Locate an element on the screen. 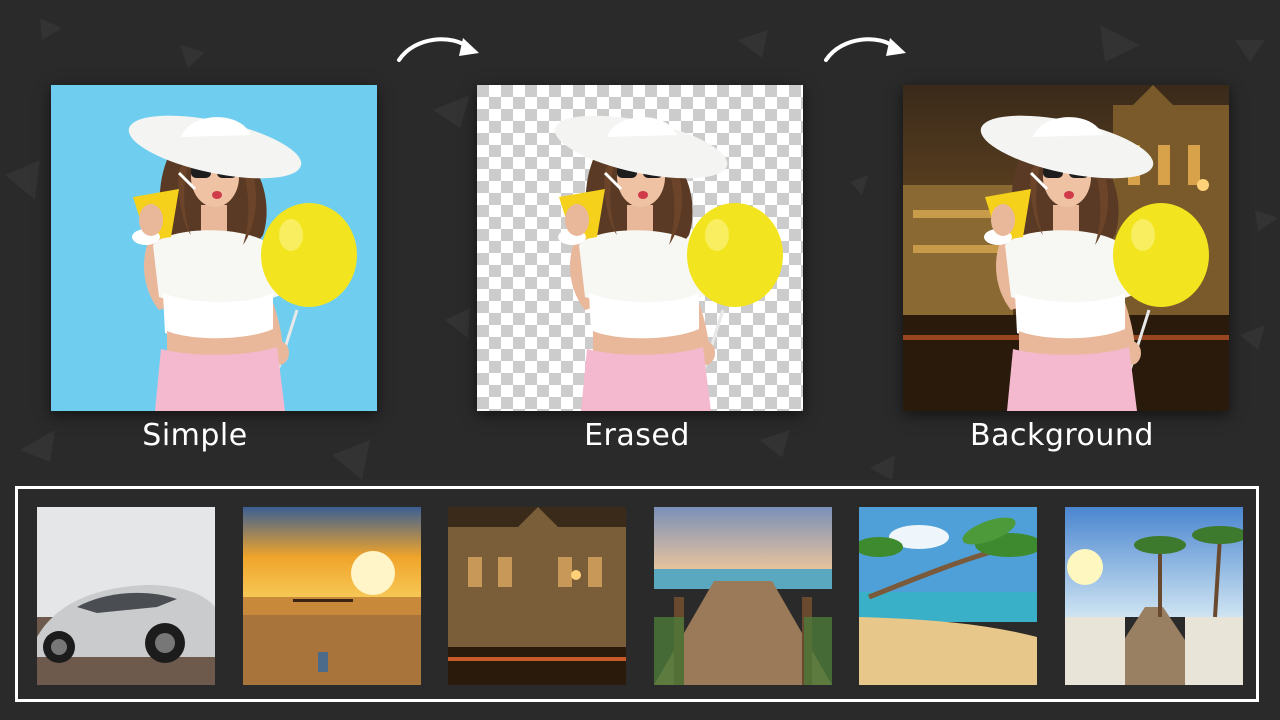 The width and height of the screenshot is (1280, 720). original-photo is located at coordinates (214, 248).